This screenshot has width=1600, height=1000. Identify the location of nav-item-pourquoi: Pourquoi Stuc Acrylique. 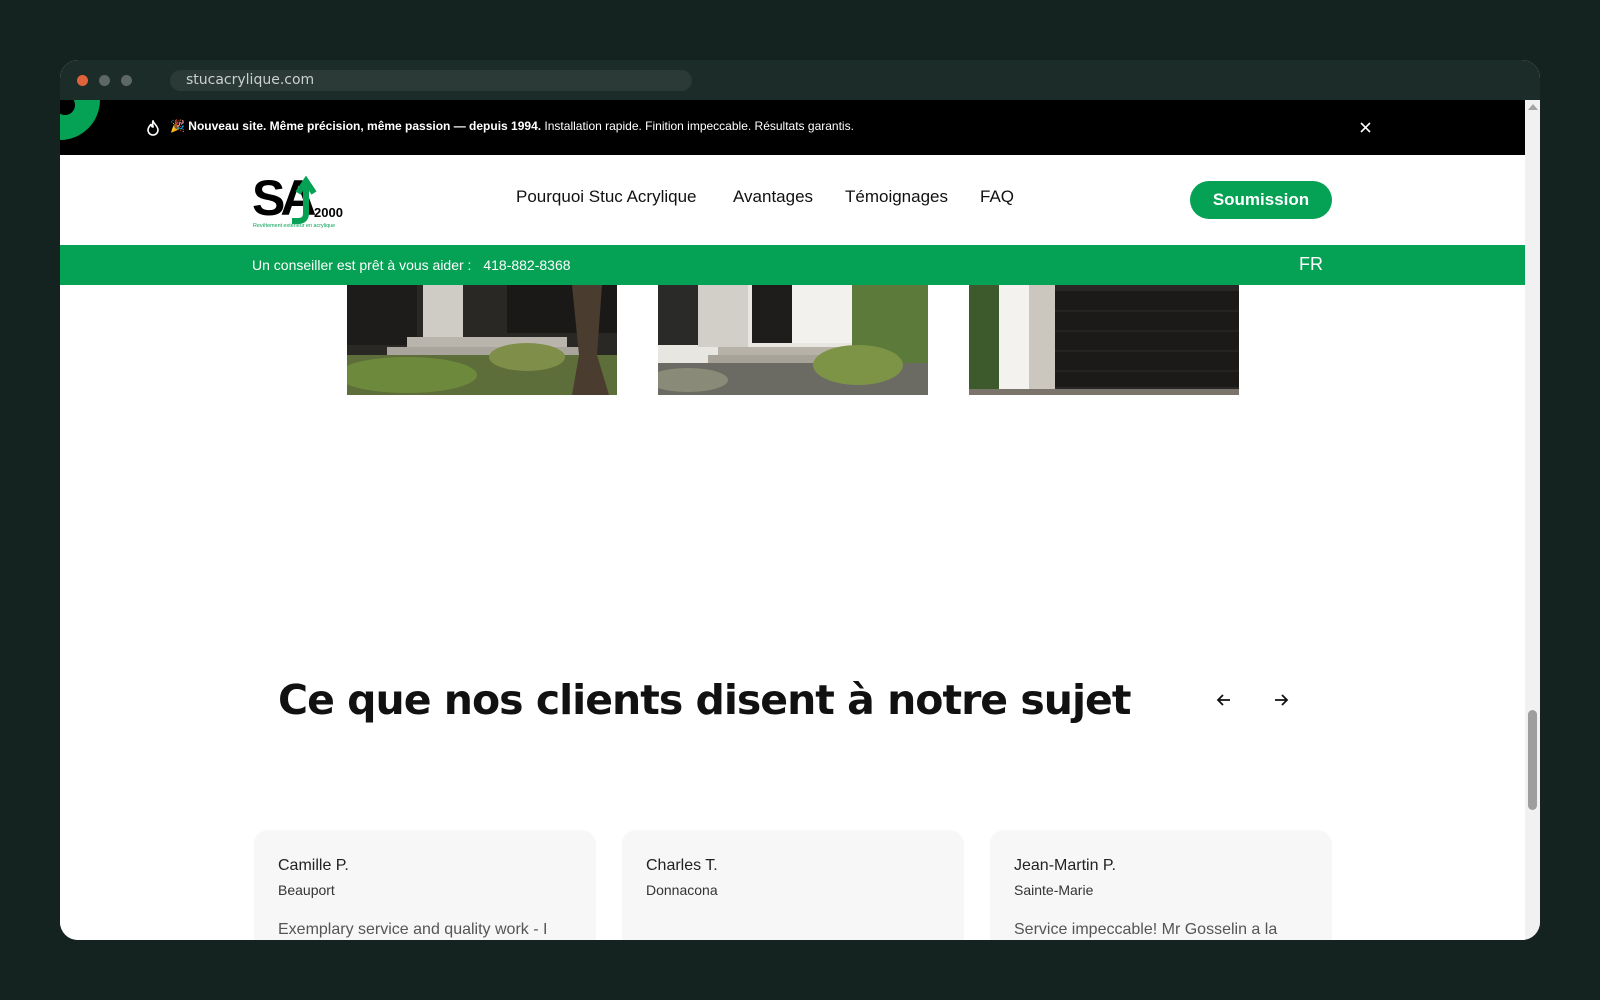
(606, 197).